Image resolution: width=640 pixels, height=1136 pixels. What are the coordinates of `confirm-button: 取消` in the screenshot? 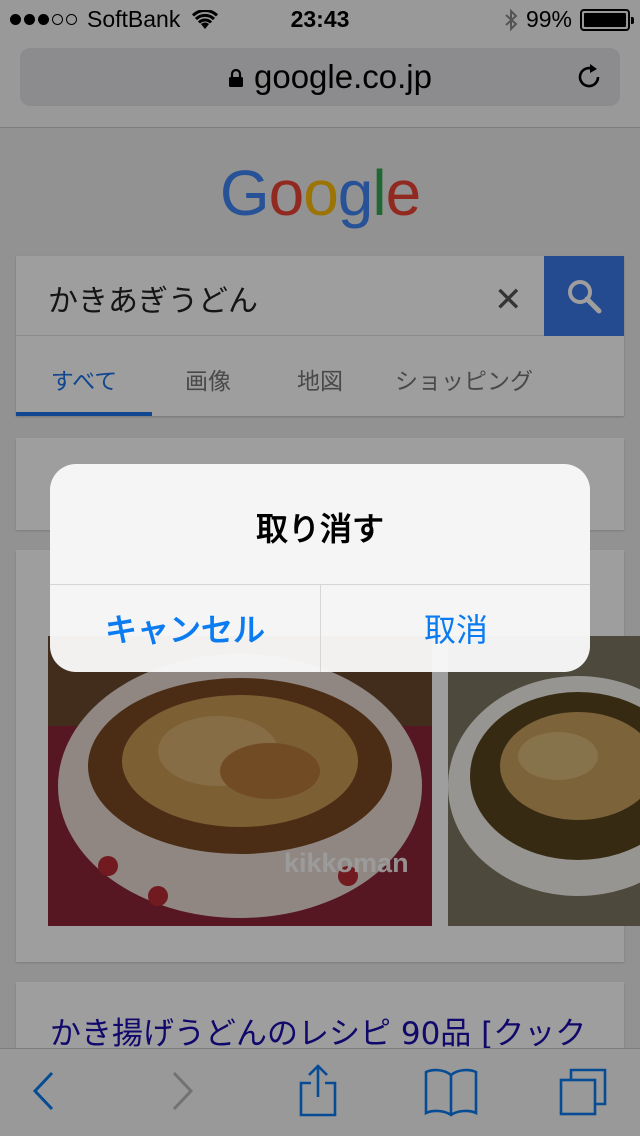 It's located at (455, 628).